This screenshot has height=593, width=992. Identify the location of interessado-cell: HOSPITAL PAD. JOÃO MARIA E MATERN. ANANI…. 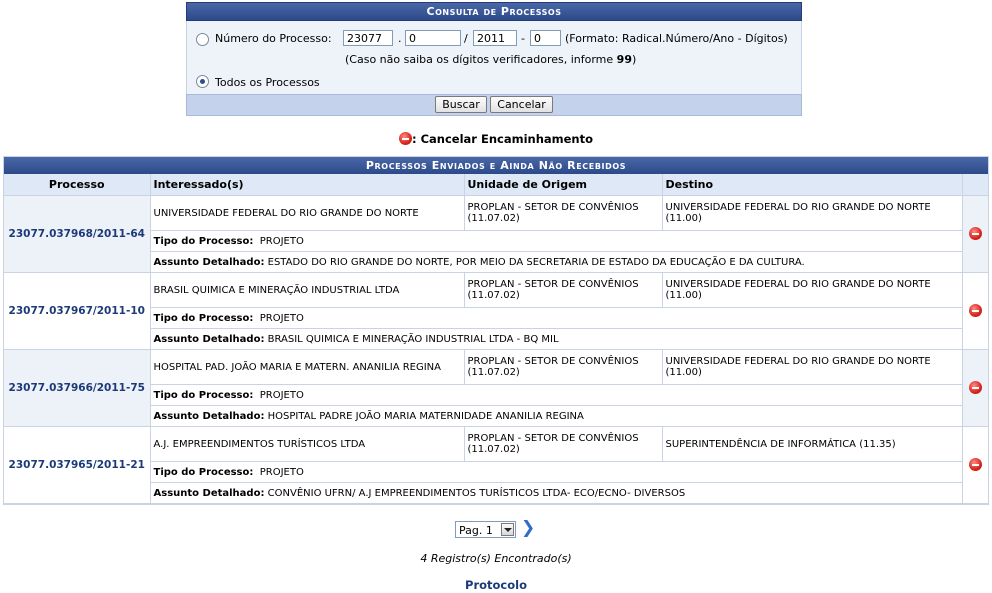
(307, 367).